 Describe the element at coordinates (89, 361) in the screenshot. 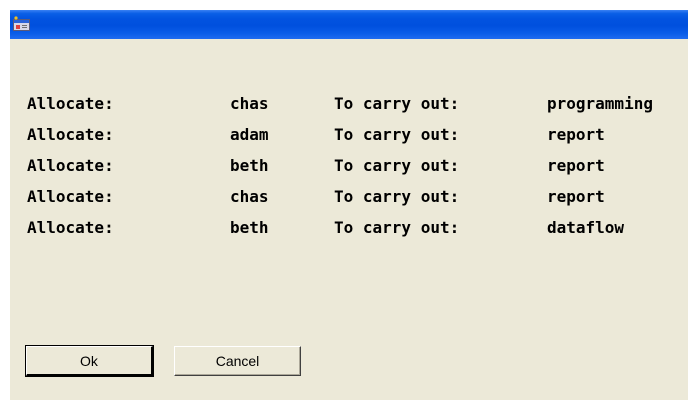

I see `ok-button: Ok` at that location.